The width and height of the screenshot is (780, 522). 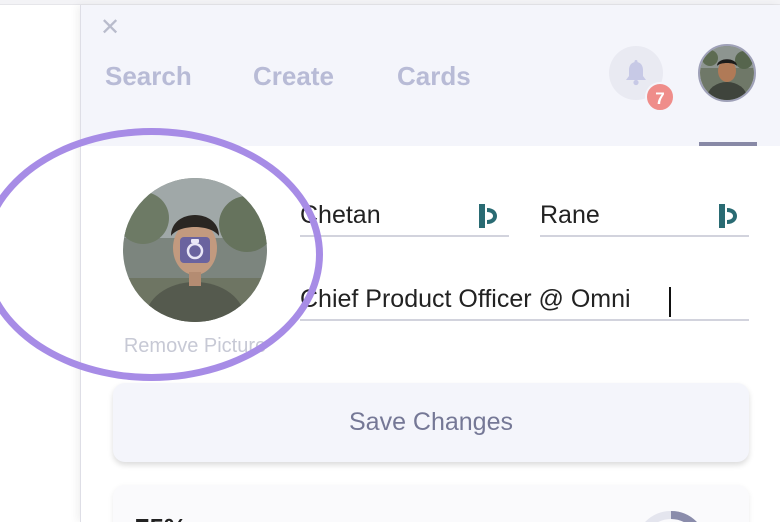 What do you see at coordinates (644, 216) in the screenshot?
I see `last-name-field` at bounding box center [644, 216].